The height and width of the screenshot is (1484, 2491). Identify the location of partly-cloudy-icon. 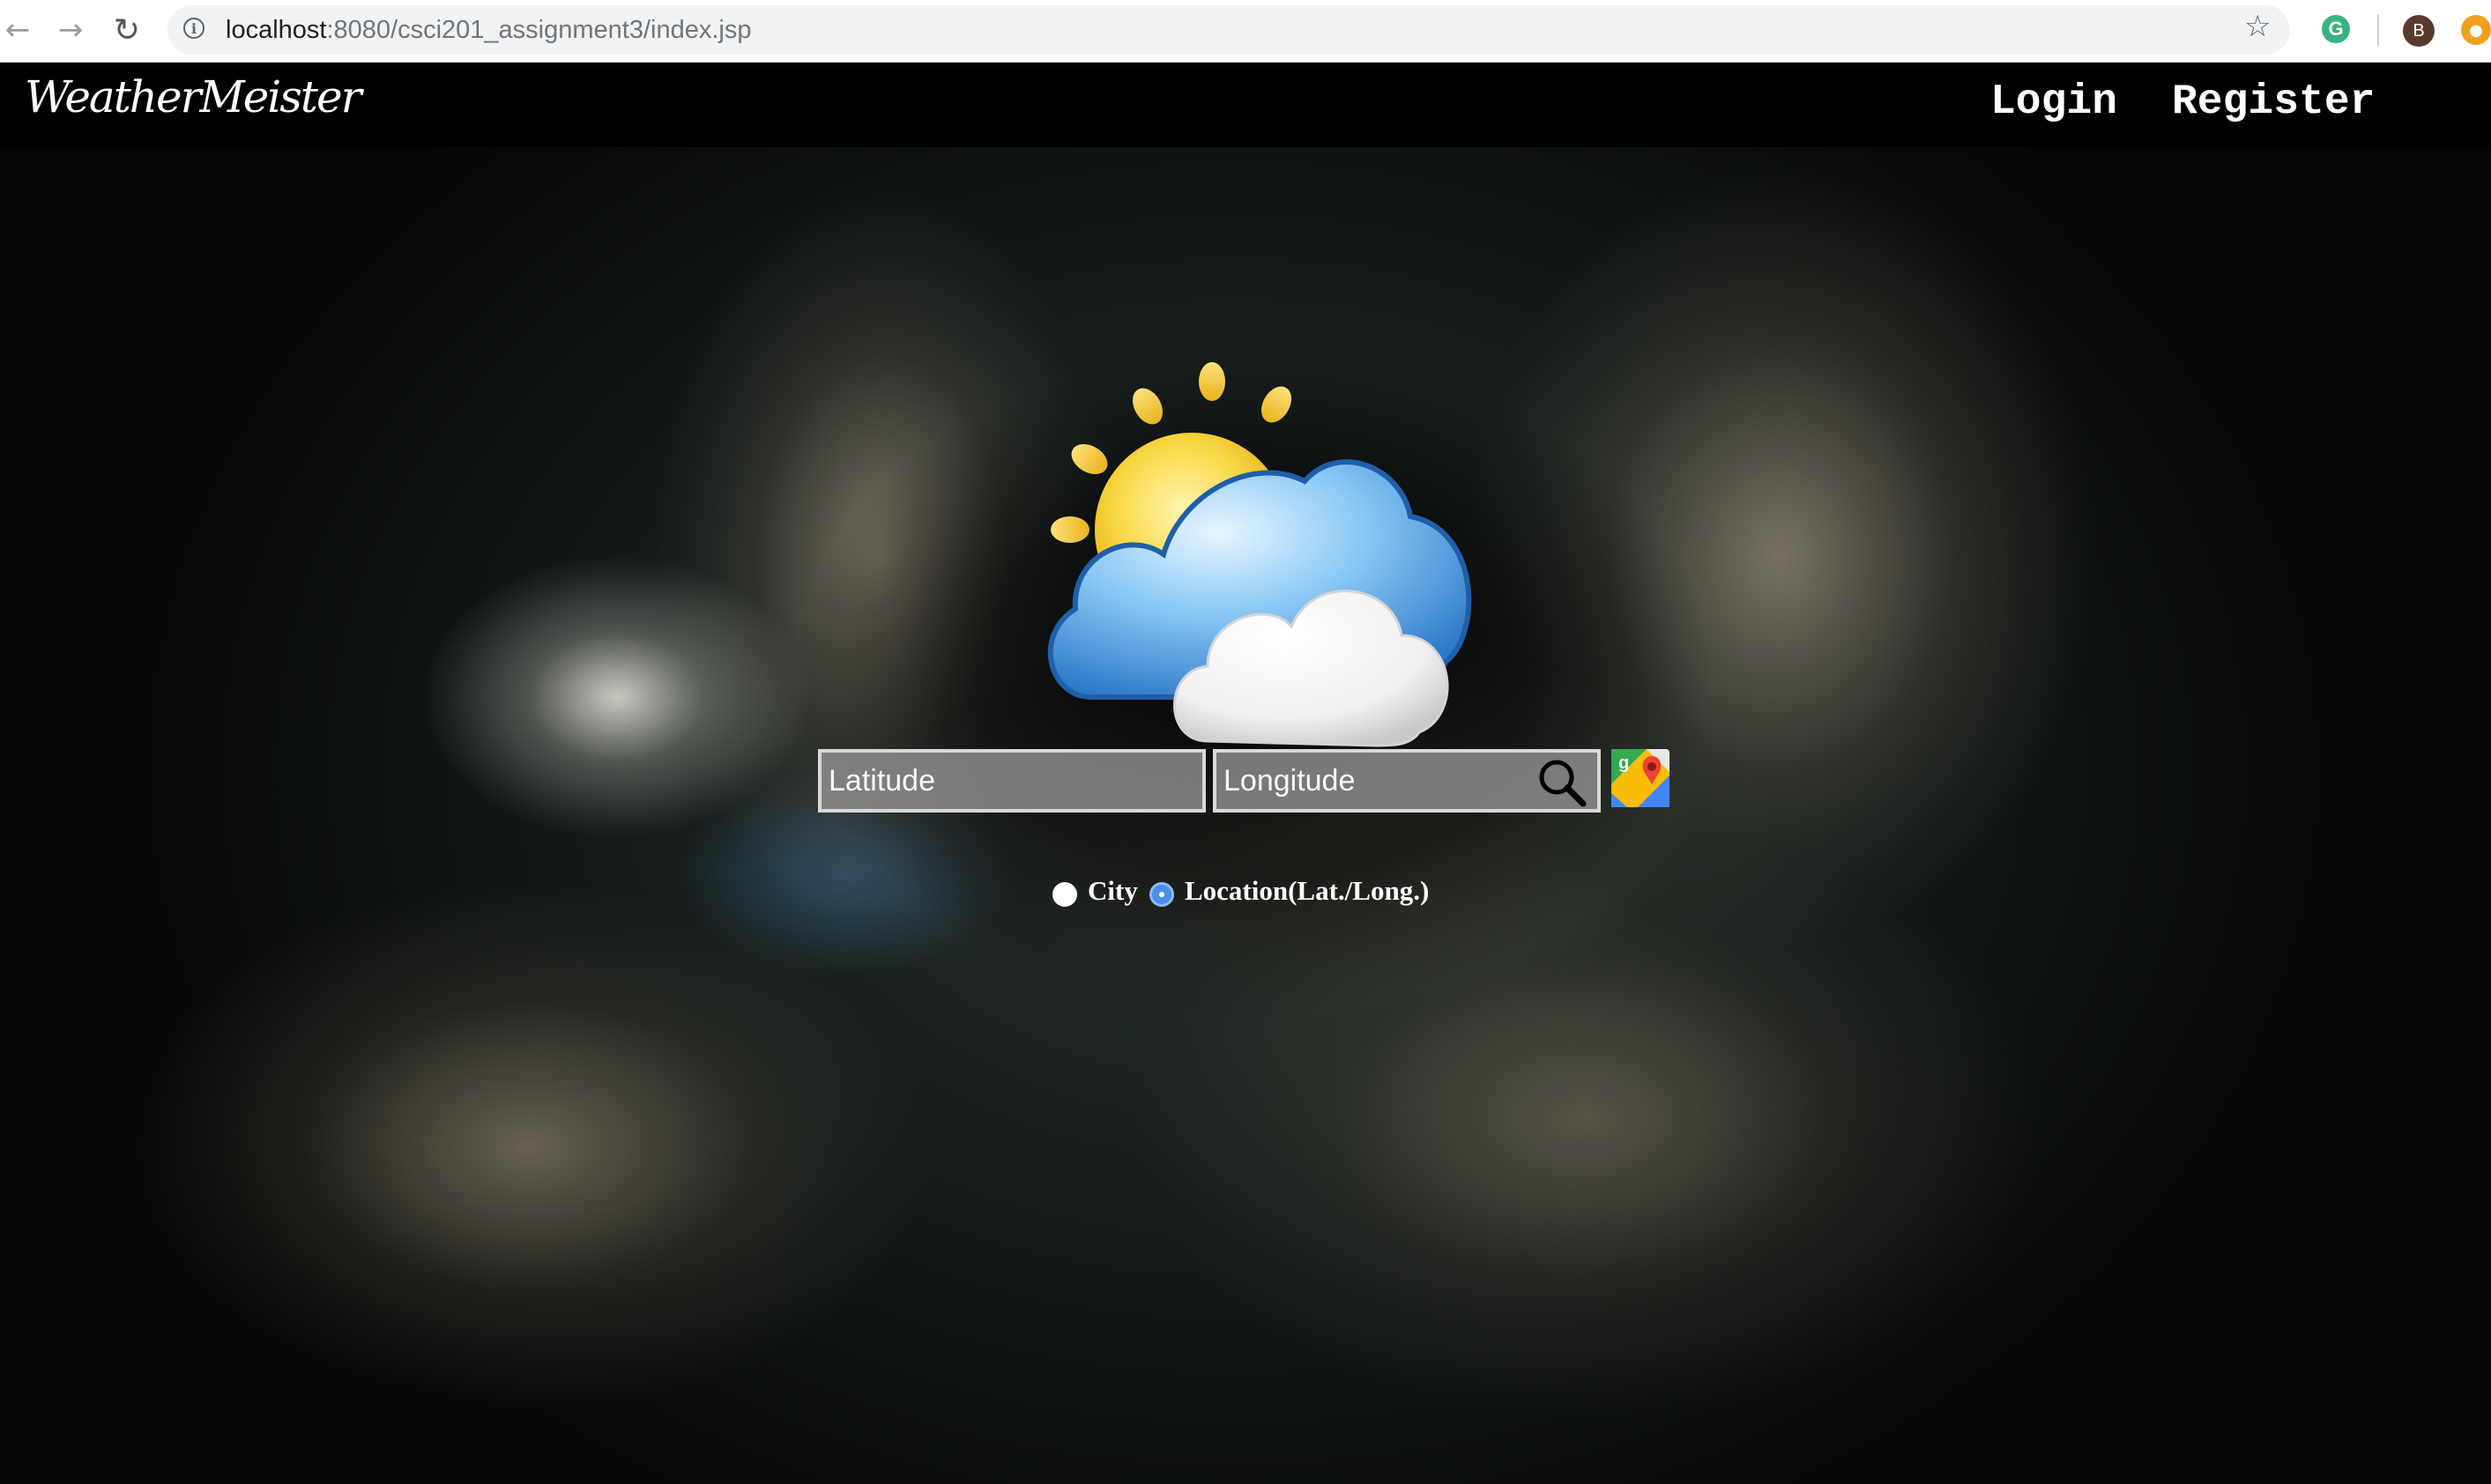
(1259, 554).